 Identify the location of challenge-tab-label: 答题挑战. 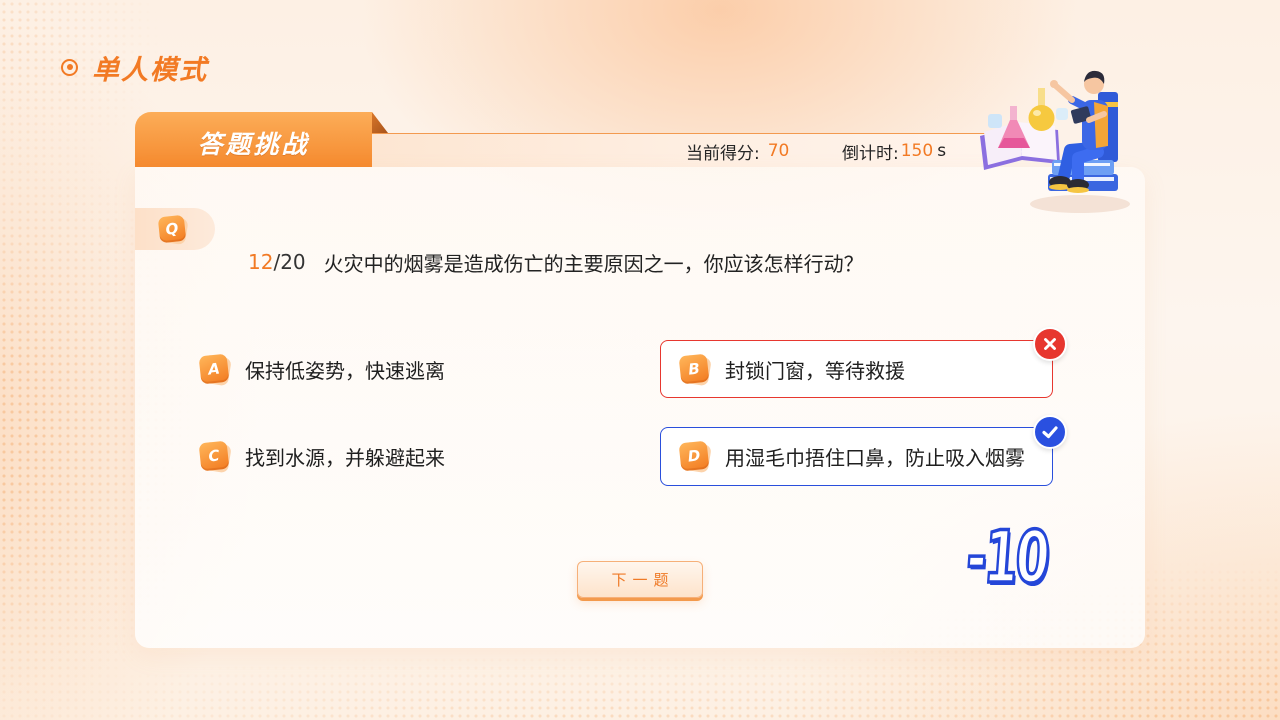
(253, 144).